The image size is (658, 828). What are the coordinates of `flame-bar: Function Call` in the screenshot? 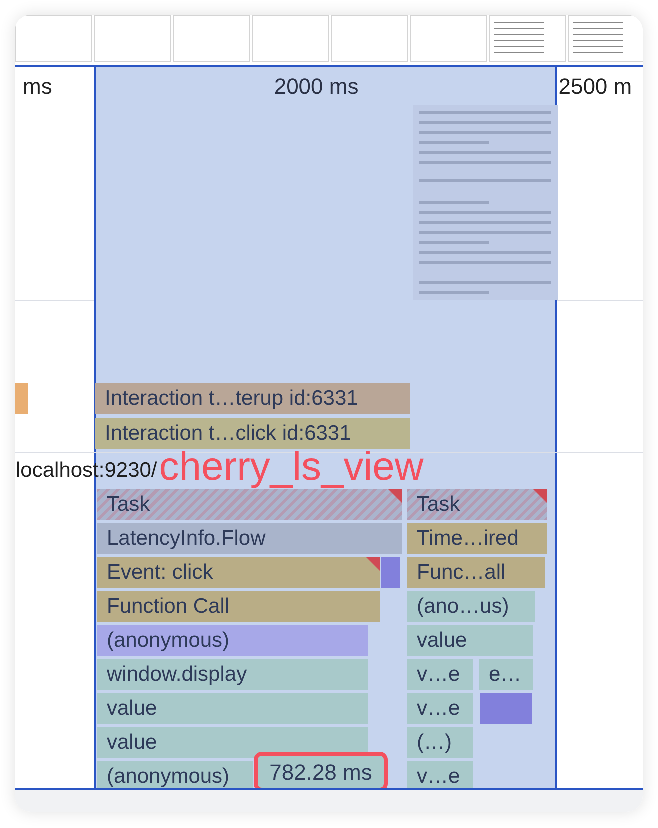 It's located at (238, 606).